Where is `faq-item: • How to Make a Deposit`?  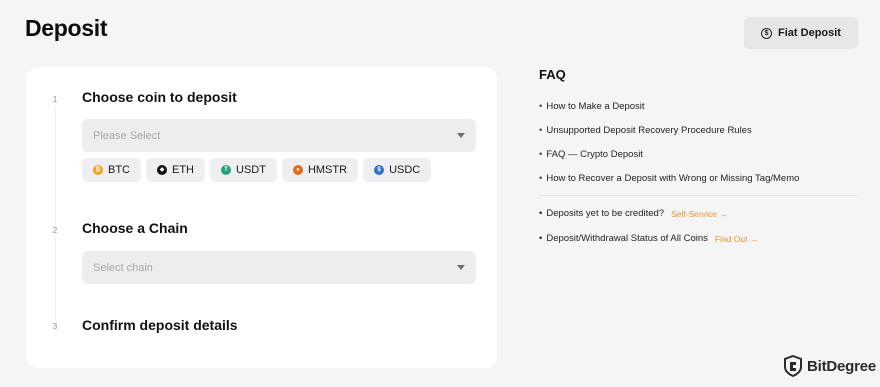
faq-item: • How to Make a Deposit is located at coordinates (669, 112).